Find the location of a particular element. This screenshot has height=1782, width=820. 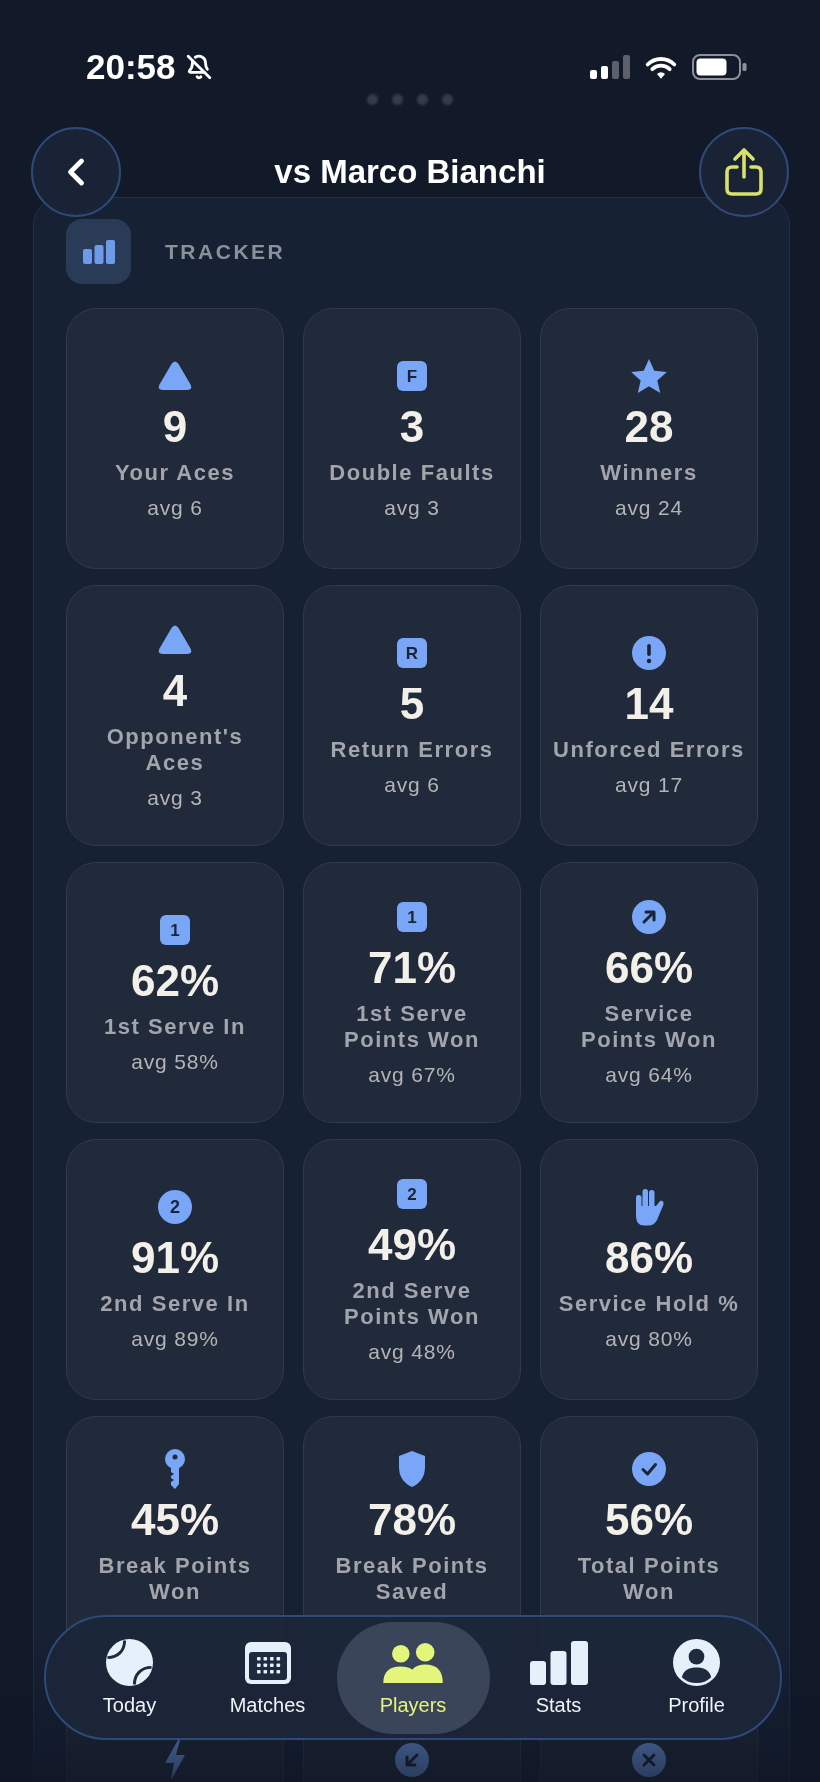

stat-label: Service Hold % is located at coordinates (649, 1304).